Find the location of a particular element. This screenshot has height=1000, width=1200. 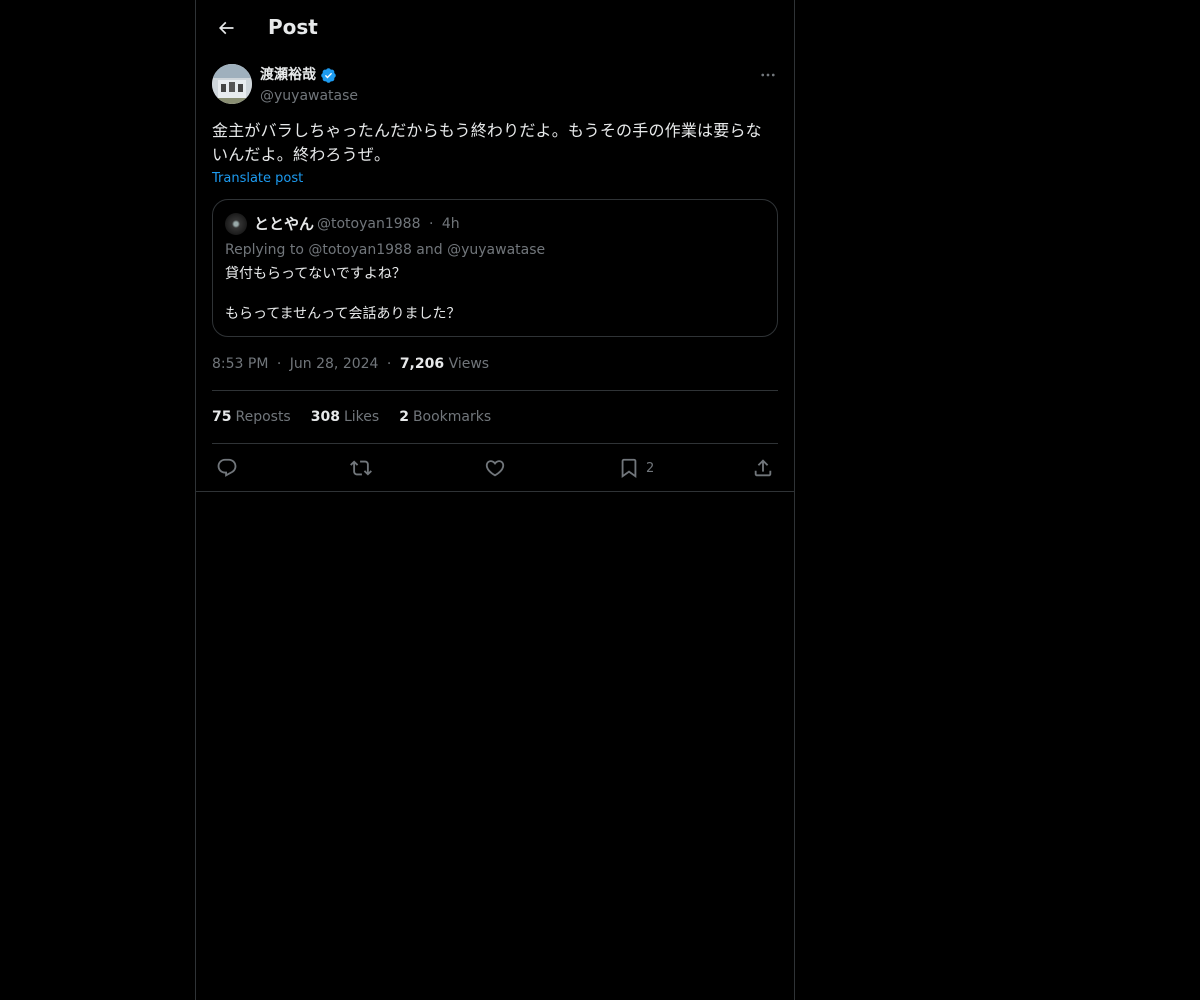

bookmarks-count: 2 is located at coordinates (404, 417).